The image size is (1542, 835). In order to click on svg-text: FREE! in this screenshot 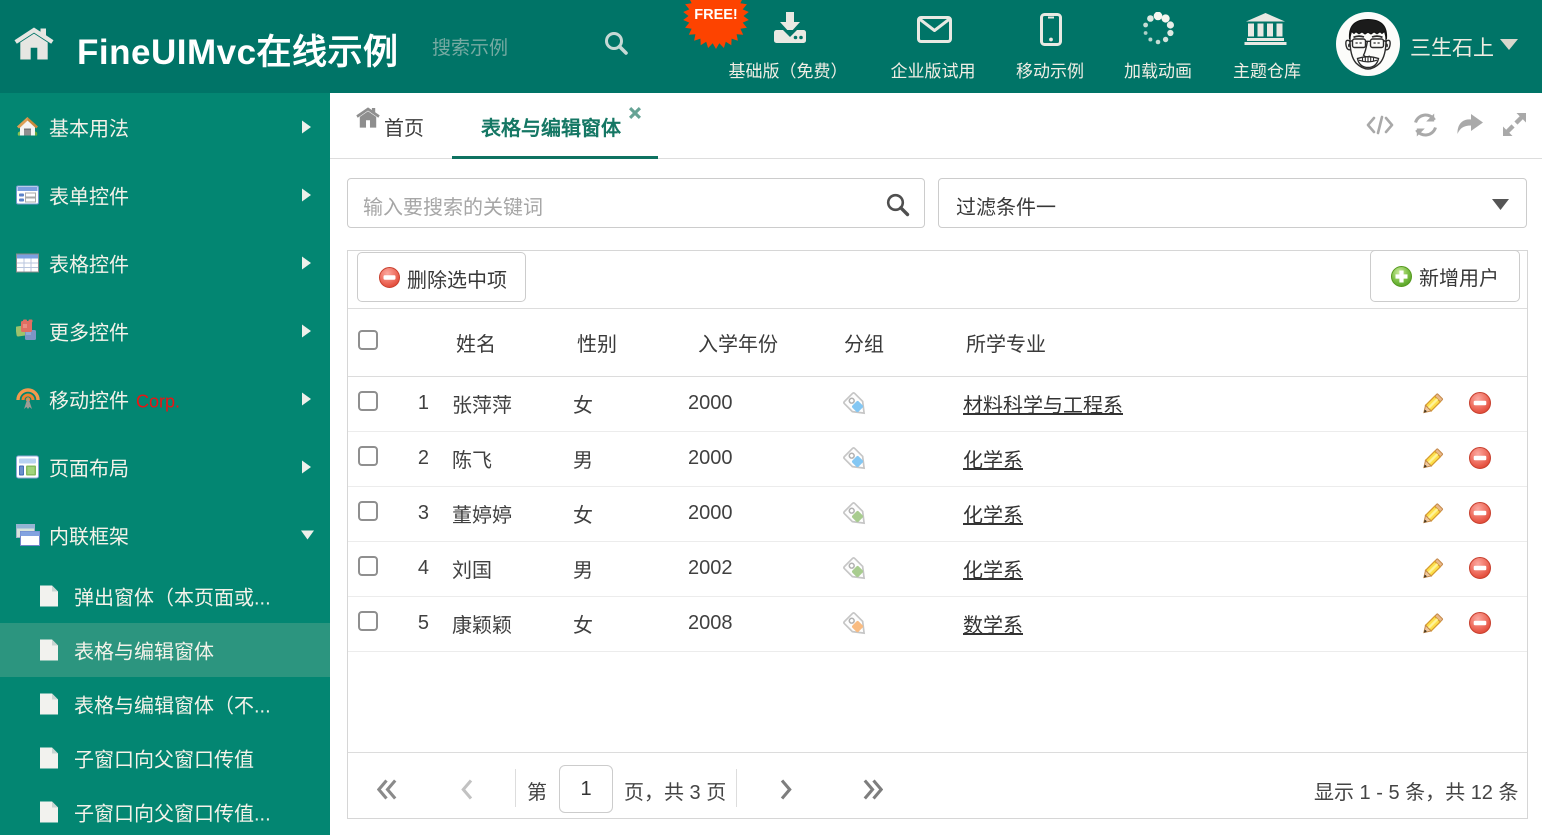, I will do `click(716, 15)`.